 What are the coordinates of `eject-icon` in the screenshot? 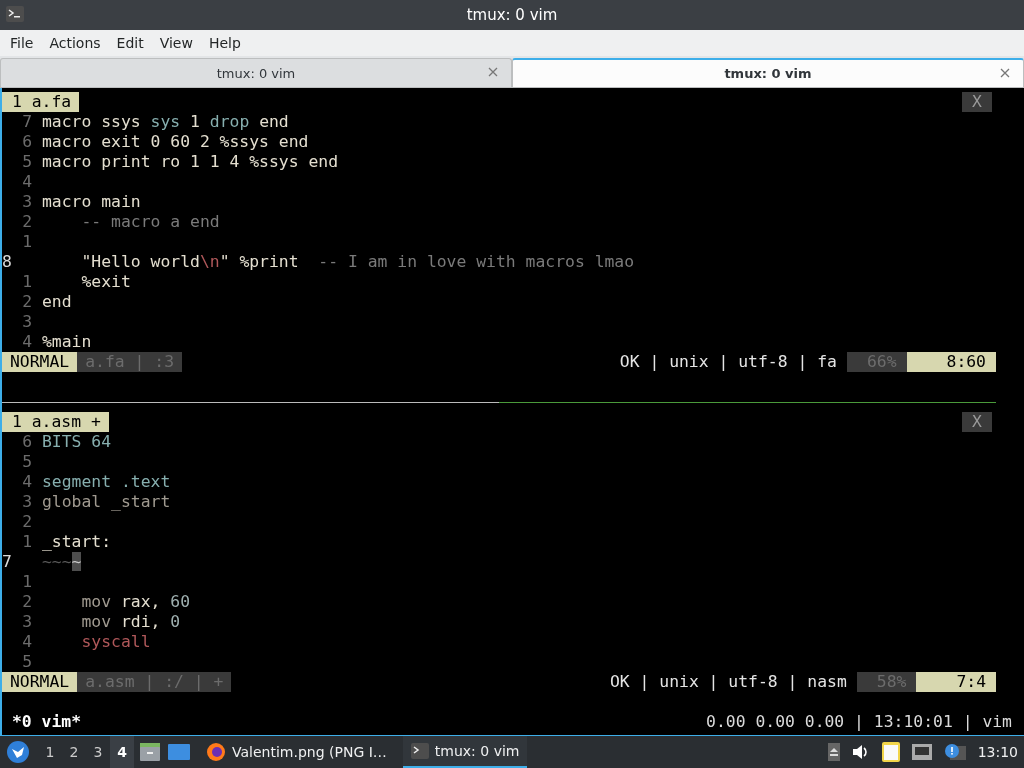 It's located at (833, 752).